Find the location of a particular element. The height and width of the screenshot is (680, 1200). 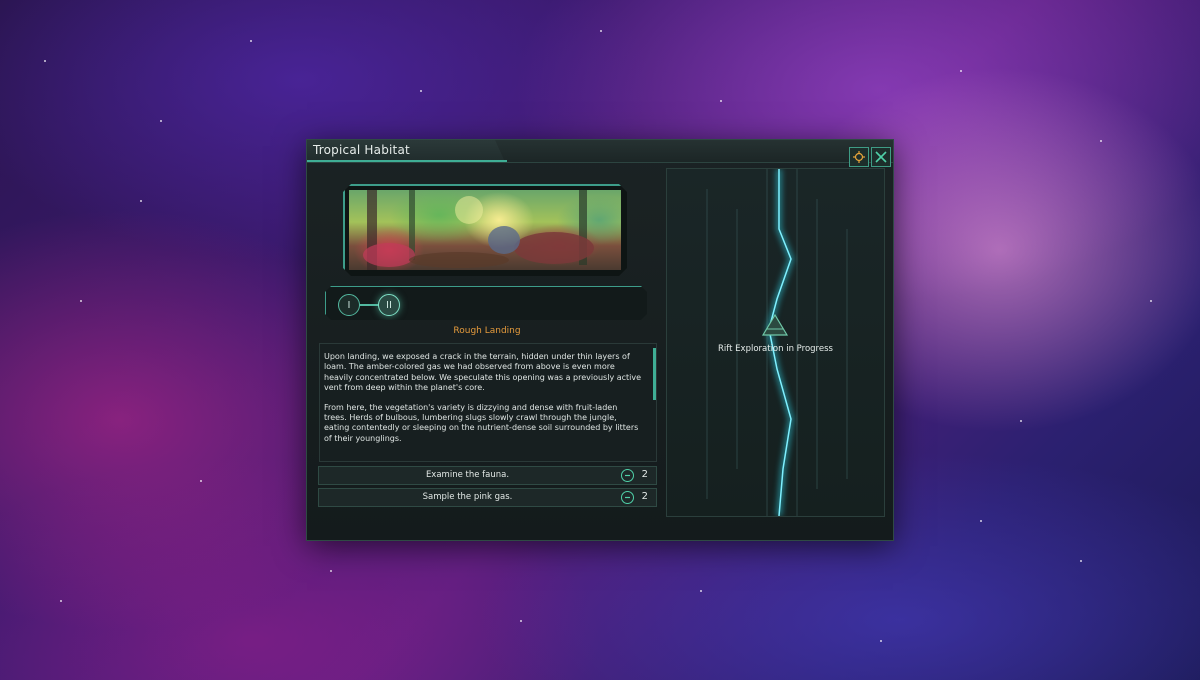

window-title: Tropical Habitat is located at coordinates (361, 150).